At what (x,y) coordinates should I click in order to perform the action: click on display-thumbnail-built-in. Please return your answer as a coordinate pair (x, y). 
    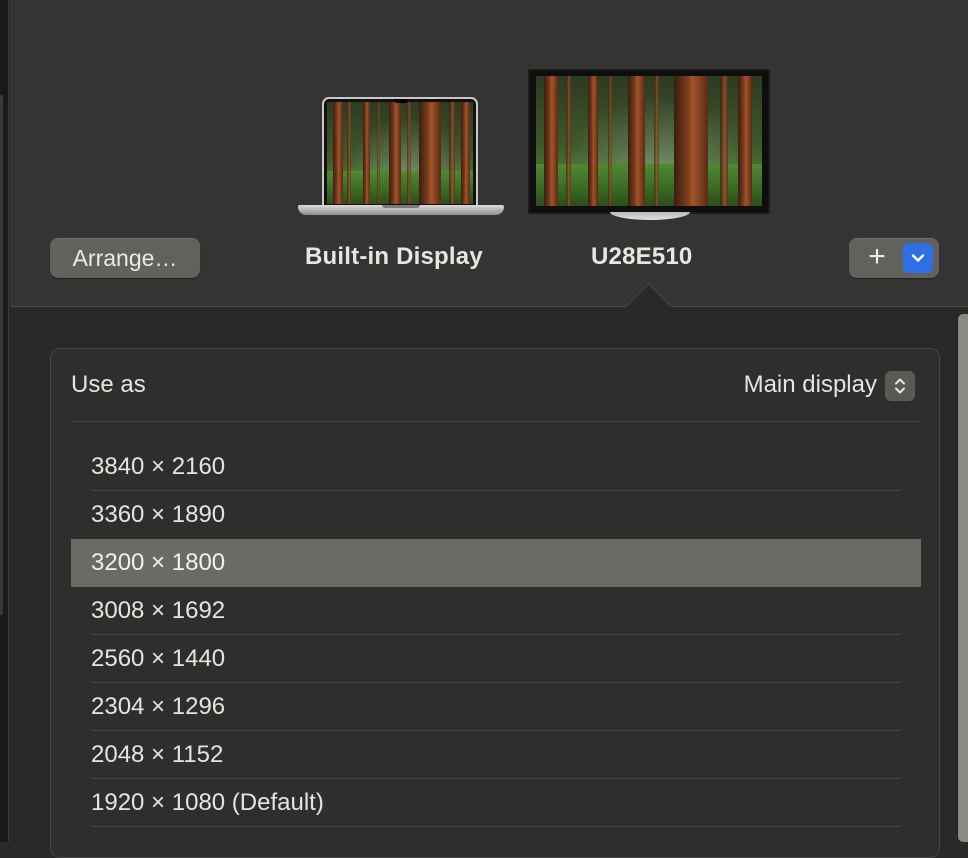
    Looking at the image, I should click on (401, 158).